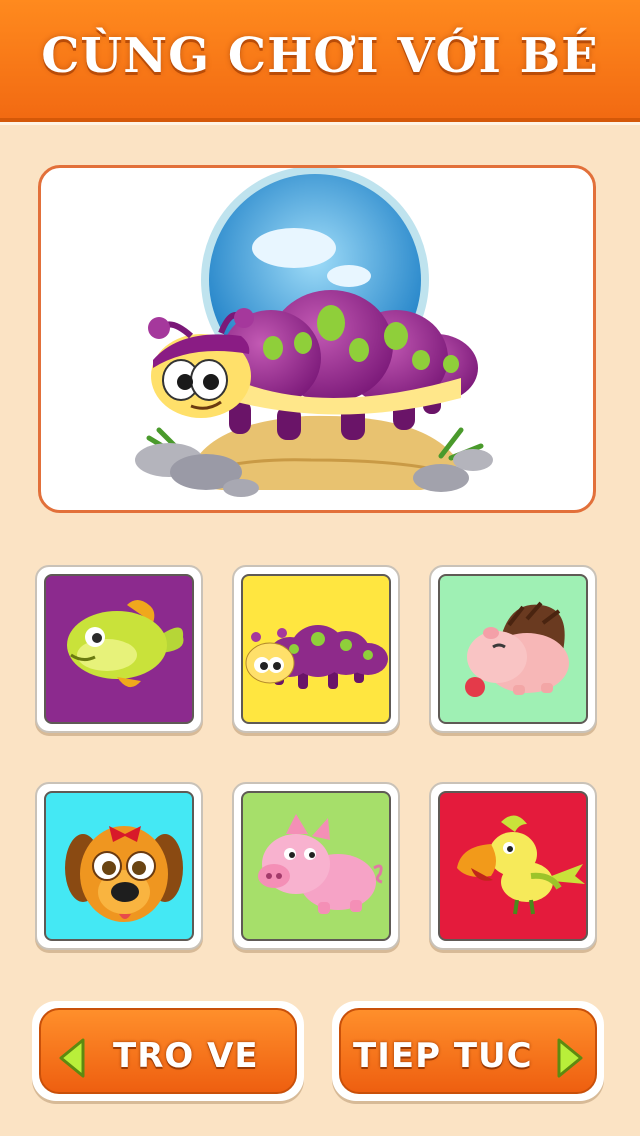  I want to click on next-button: TIEP TUC, so click(468, 1051).